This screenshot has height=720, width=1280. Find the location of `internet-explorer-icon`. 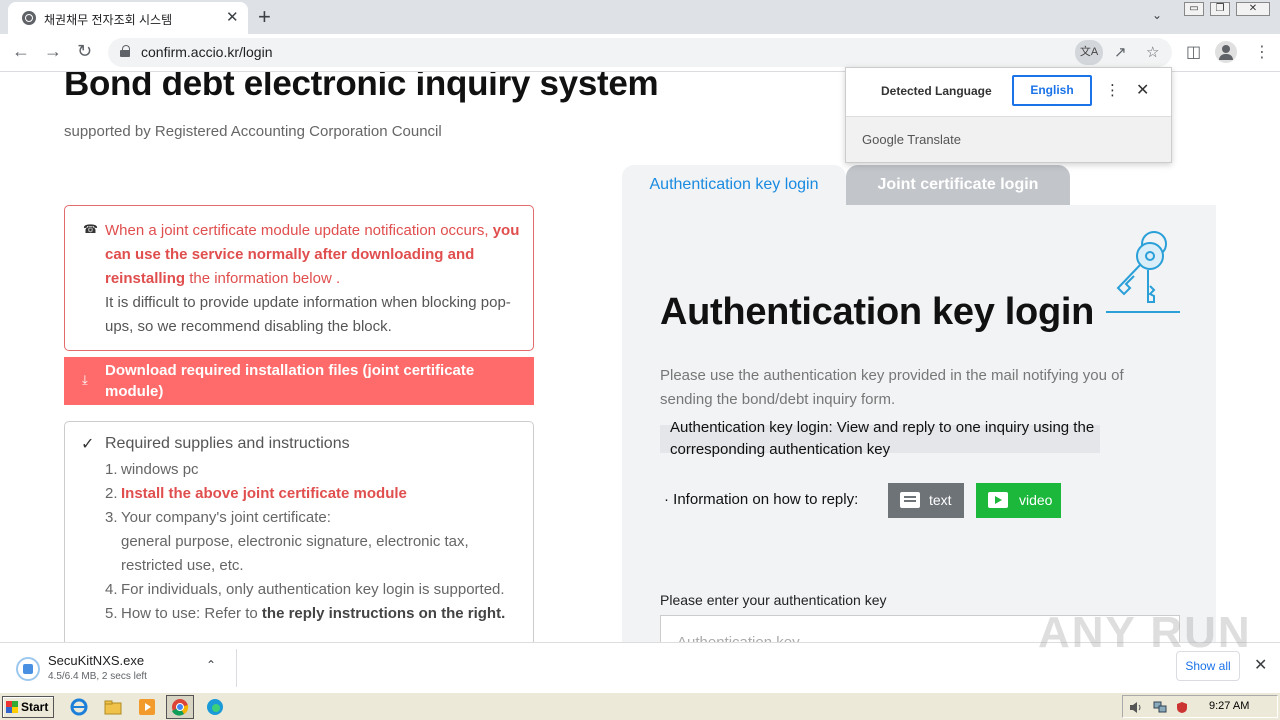

internet-explorer-icon is located at coordinates (79, 707).